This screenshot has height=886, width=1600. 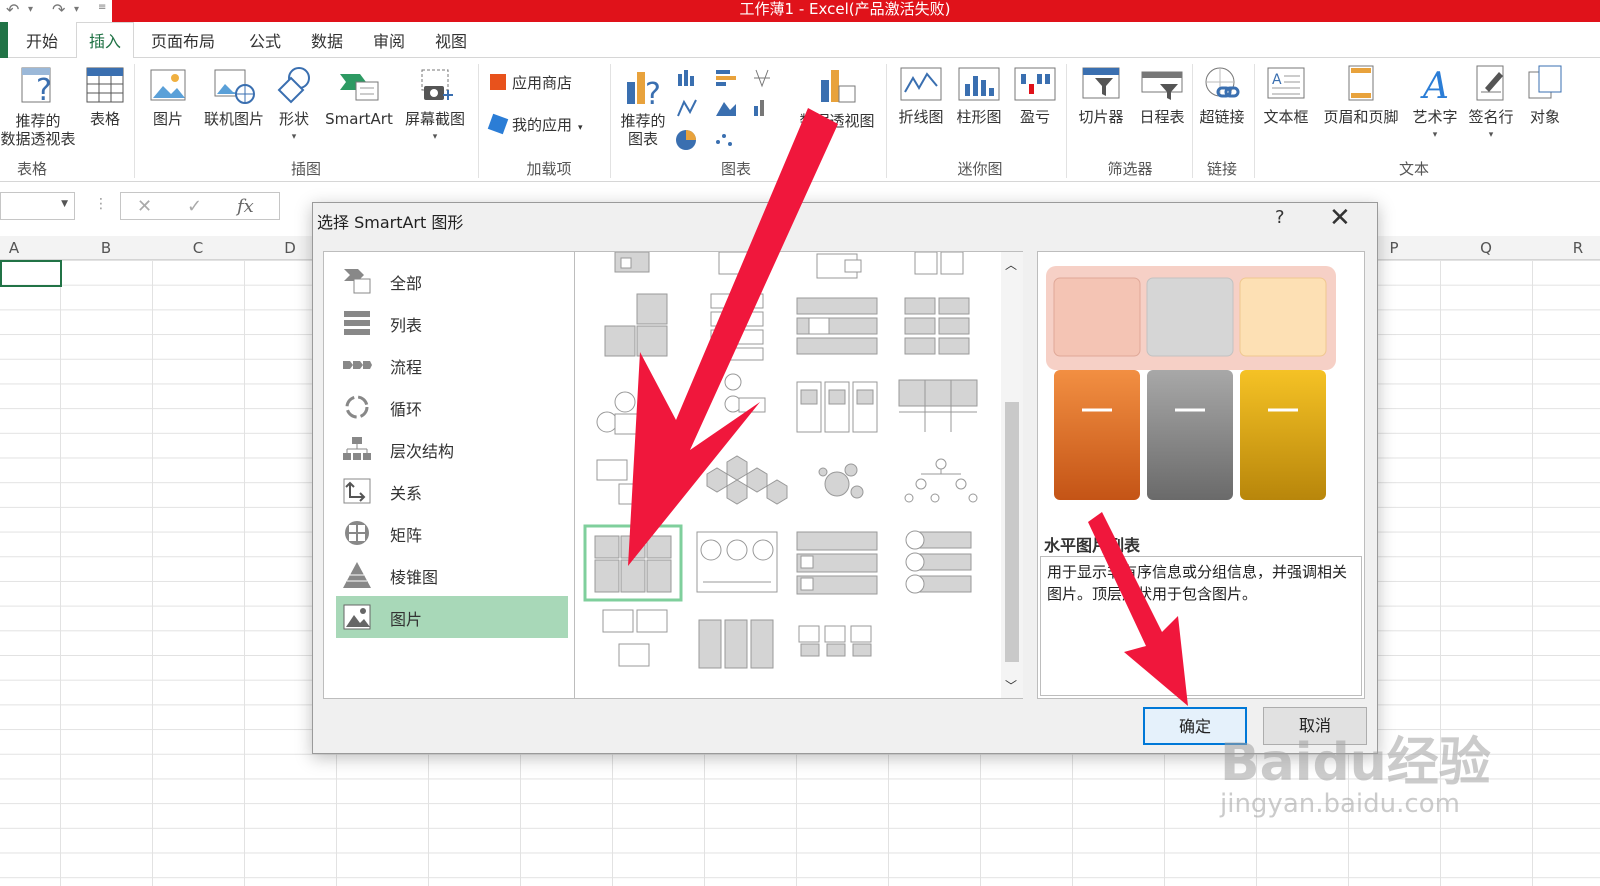 I want to click on category-list-type: 列表, so click(x=452, y=323).